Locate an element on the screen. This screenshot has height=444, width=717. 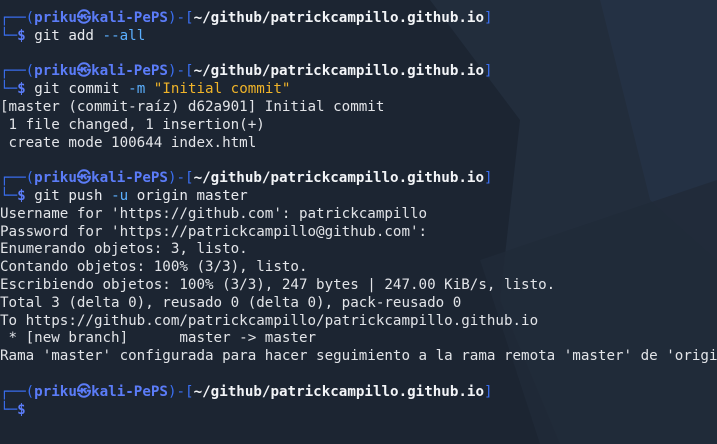
output-line: Enumerando objetos: 3, listo. is located at coordinates (124, 249).